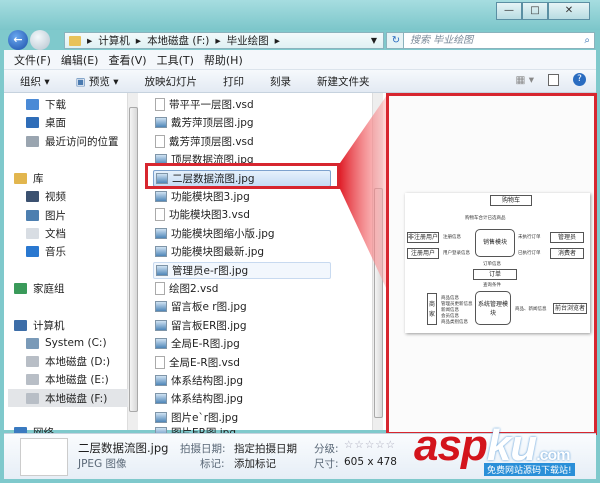 Image resolution: width=600 pixels, height=483 pixels. Describe the element at coordinates (579, 79) in the screenshot. I see `help-icon: ?` at that location.